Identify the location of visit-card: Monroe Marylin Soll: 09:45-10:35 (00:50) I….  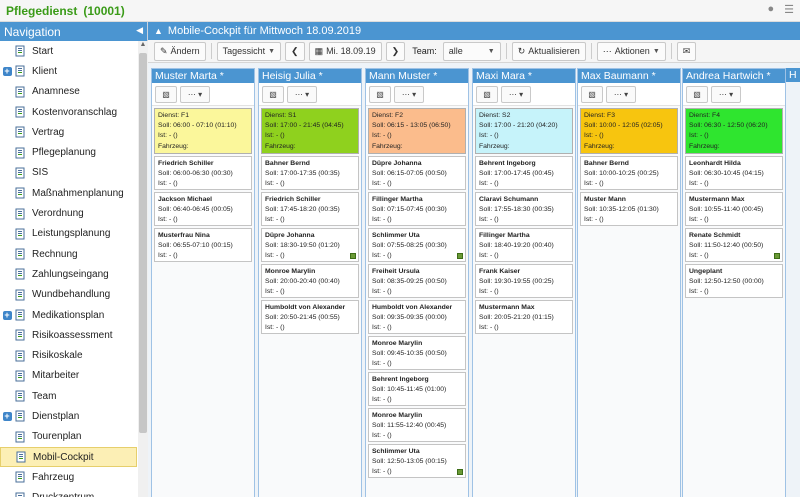
(417, 353).